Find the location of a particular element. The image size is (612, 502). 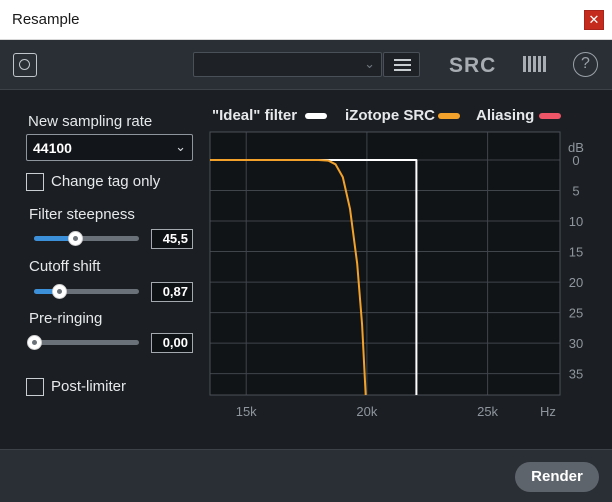

render-button: Render is located at coordinates (557, 477).